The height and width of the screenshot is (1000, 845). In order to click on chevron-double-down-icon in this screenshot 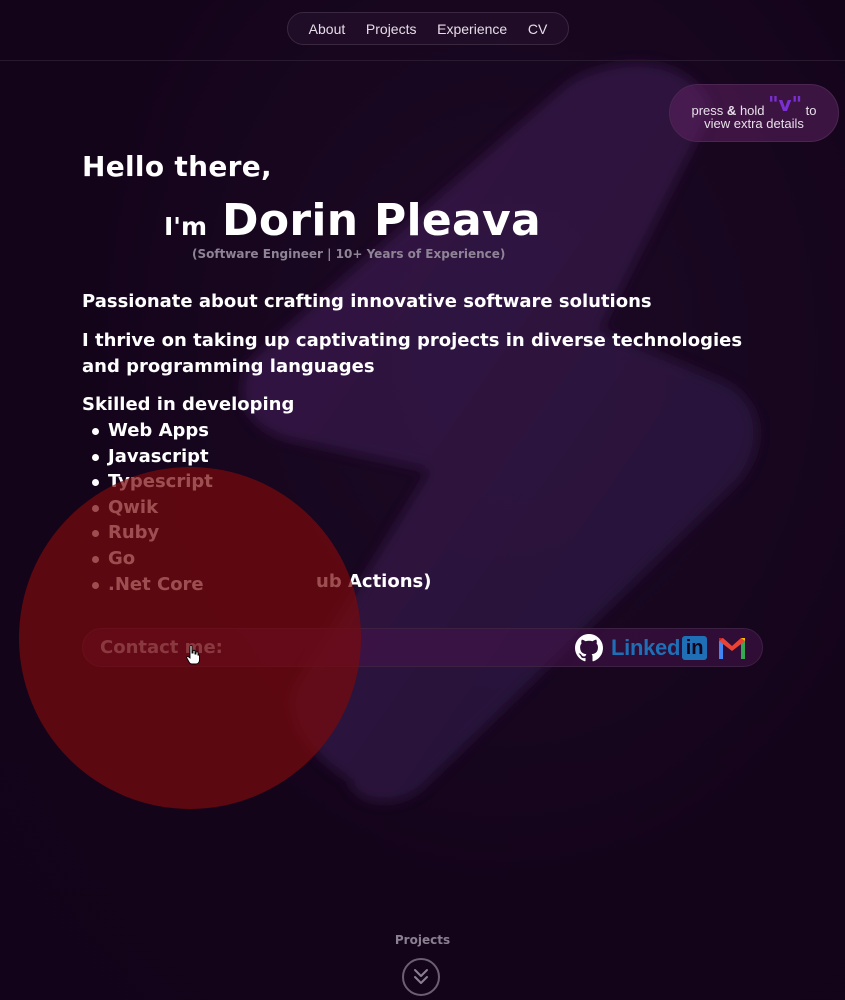, I will do `click(421, 976)`.